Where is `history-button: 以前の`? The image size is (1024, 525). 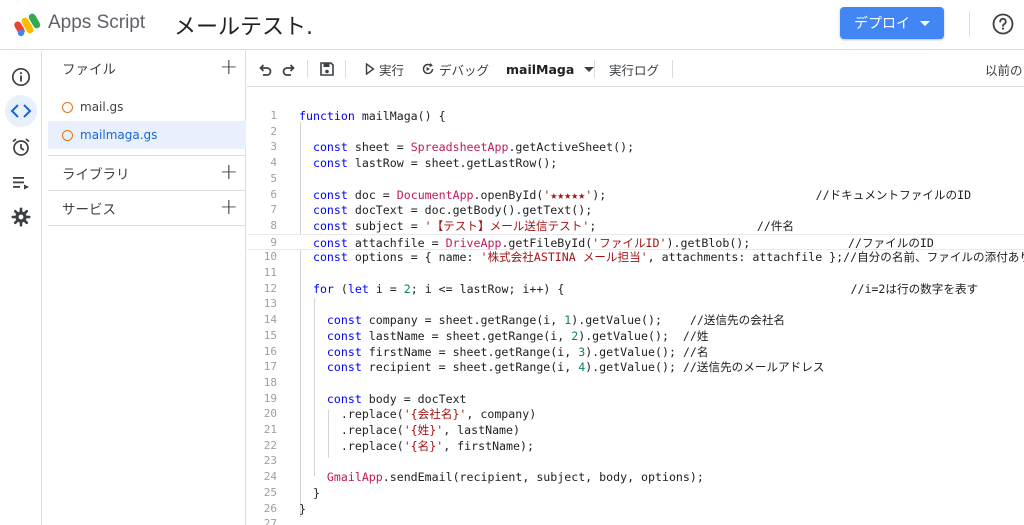 history-button: 以前の is located at coordinates (1004, 69).